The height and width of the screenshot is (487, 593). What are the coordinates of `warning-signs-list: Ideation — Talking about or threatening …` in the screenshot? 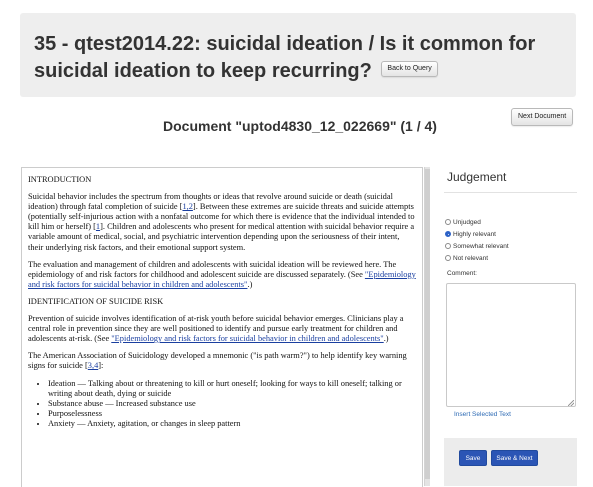 It's located at (222, 404).